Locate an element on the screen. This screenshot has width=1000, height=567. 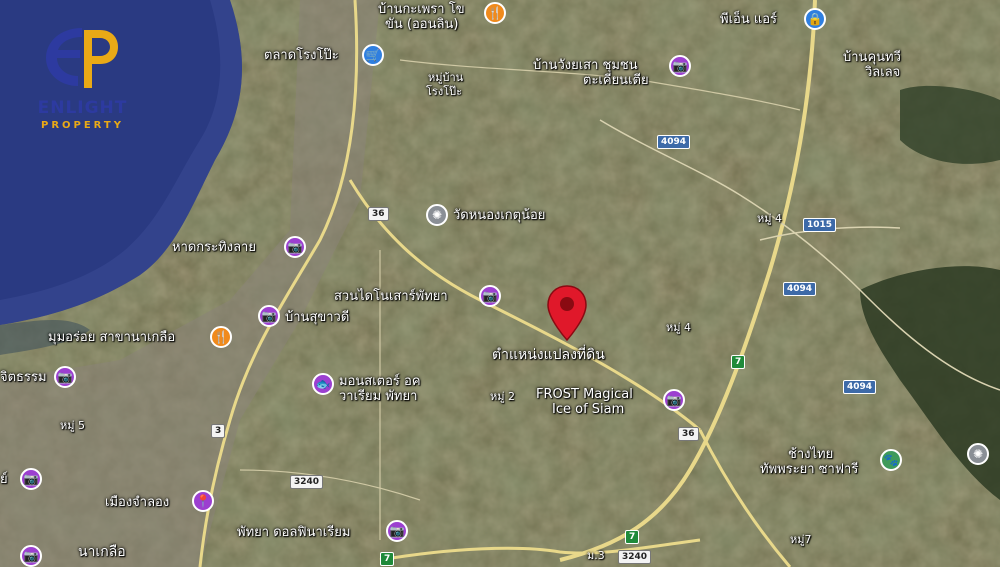
place-label: บ้านสุขาวดี is located at coordinates (317, 317).